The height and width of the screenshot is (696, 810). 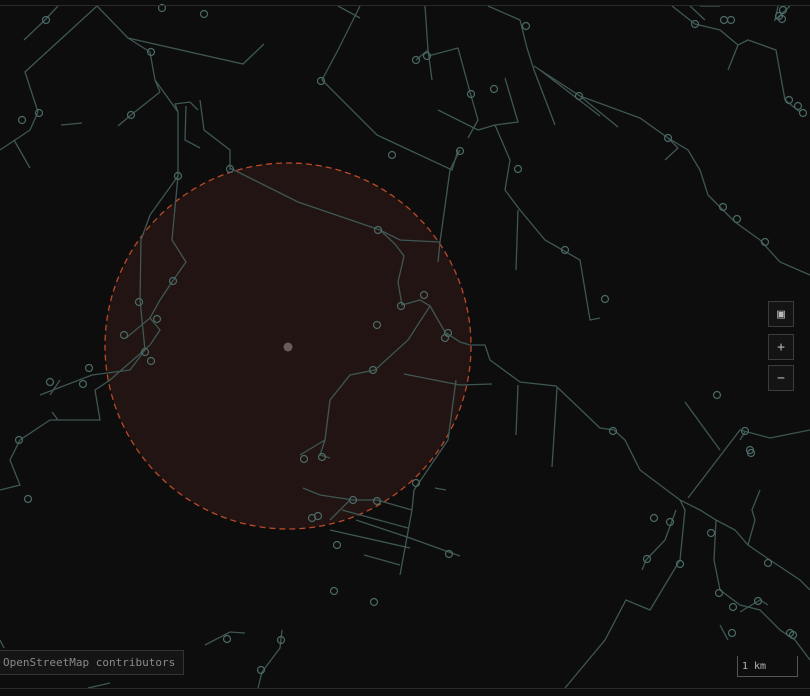 I want to click on zoom-out-button: −, so click(x=781, y=378).